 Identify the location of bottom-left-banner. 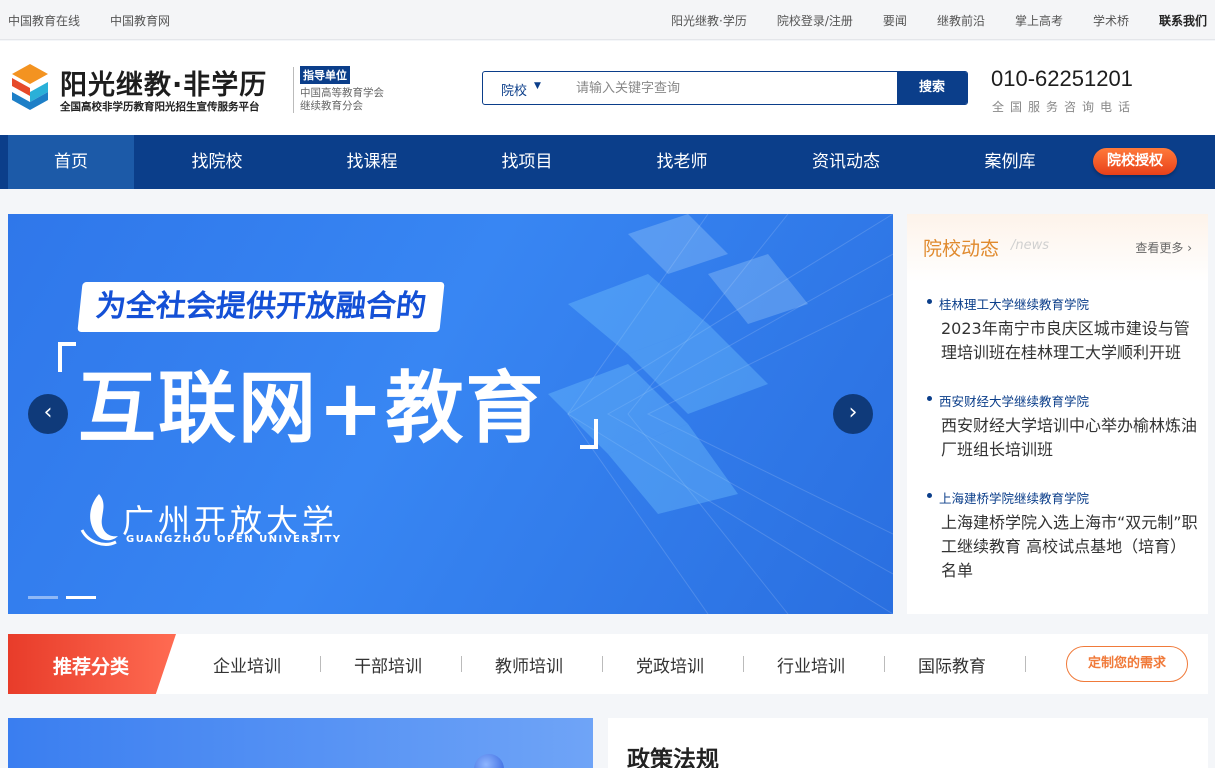
(300, 743).